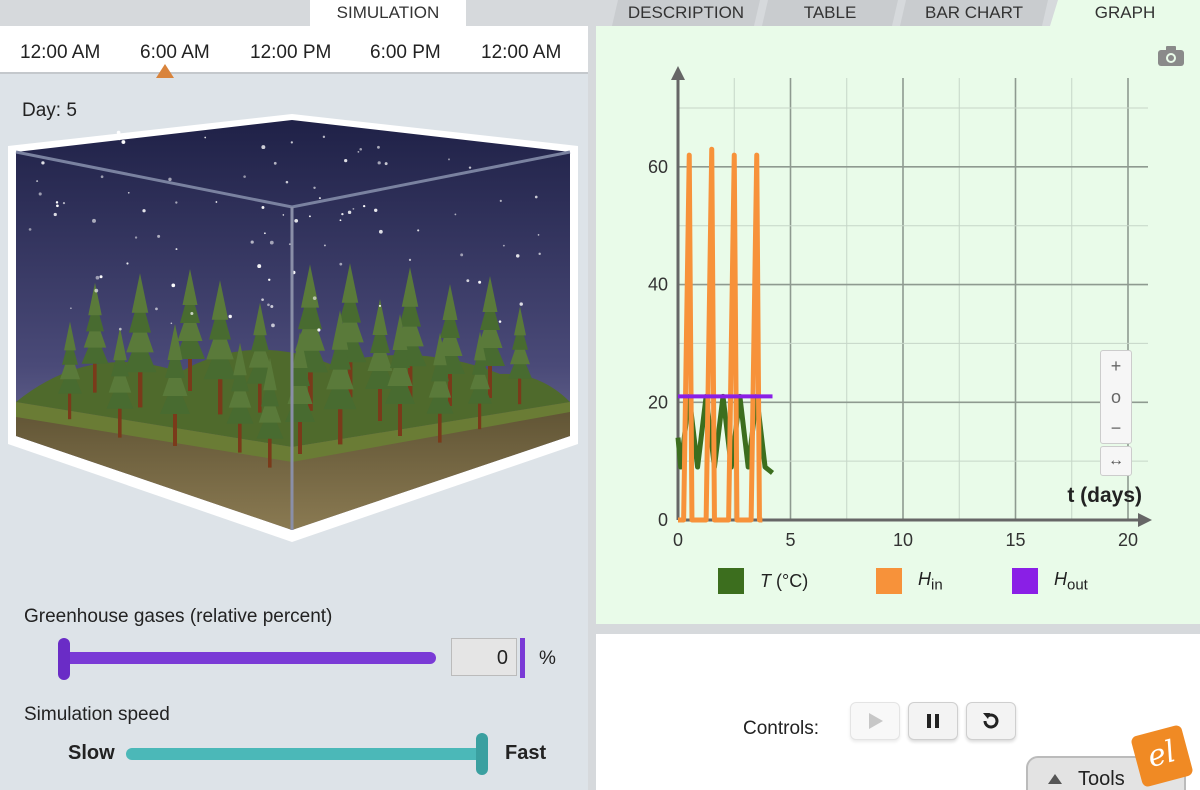 This screenshot has height=790, width=1200. Describe the element at coordinates (1015, 540) in the screenshot. I see `x-tick-label: 15` at that location.